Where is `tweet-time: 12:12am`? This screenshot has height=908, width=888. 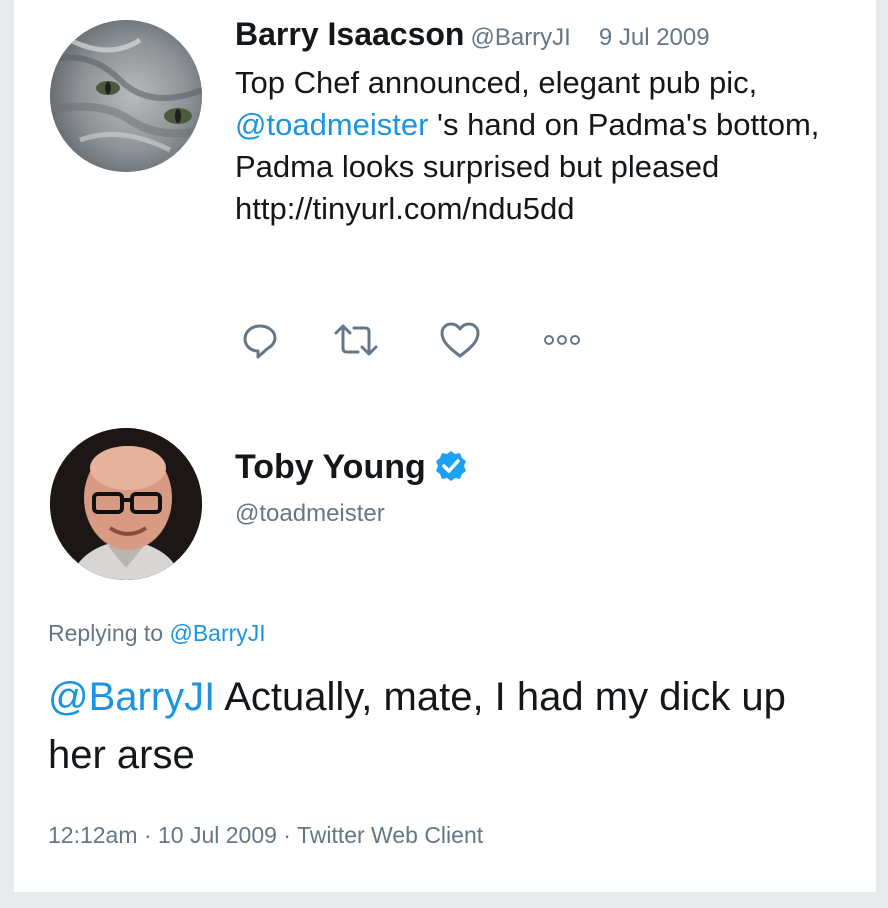
tweet-time: 12:12am is located at coordinates (93, 835).